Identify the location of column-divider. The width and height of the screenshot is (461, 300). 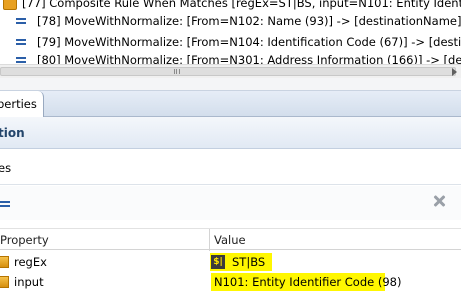
(209, 240).